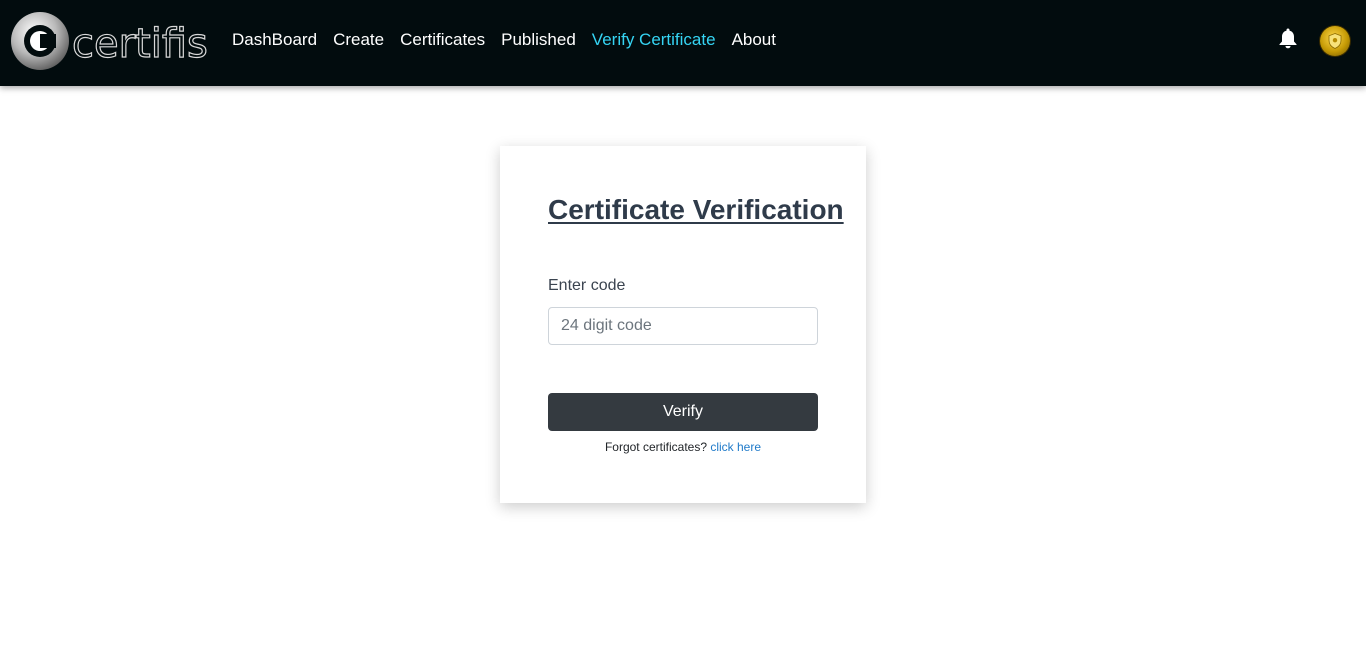  Describe the element at coordinates (274, 40) in the screenshot. I see `nav-dashboard: DashBoard` at that location.